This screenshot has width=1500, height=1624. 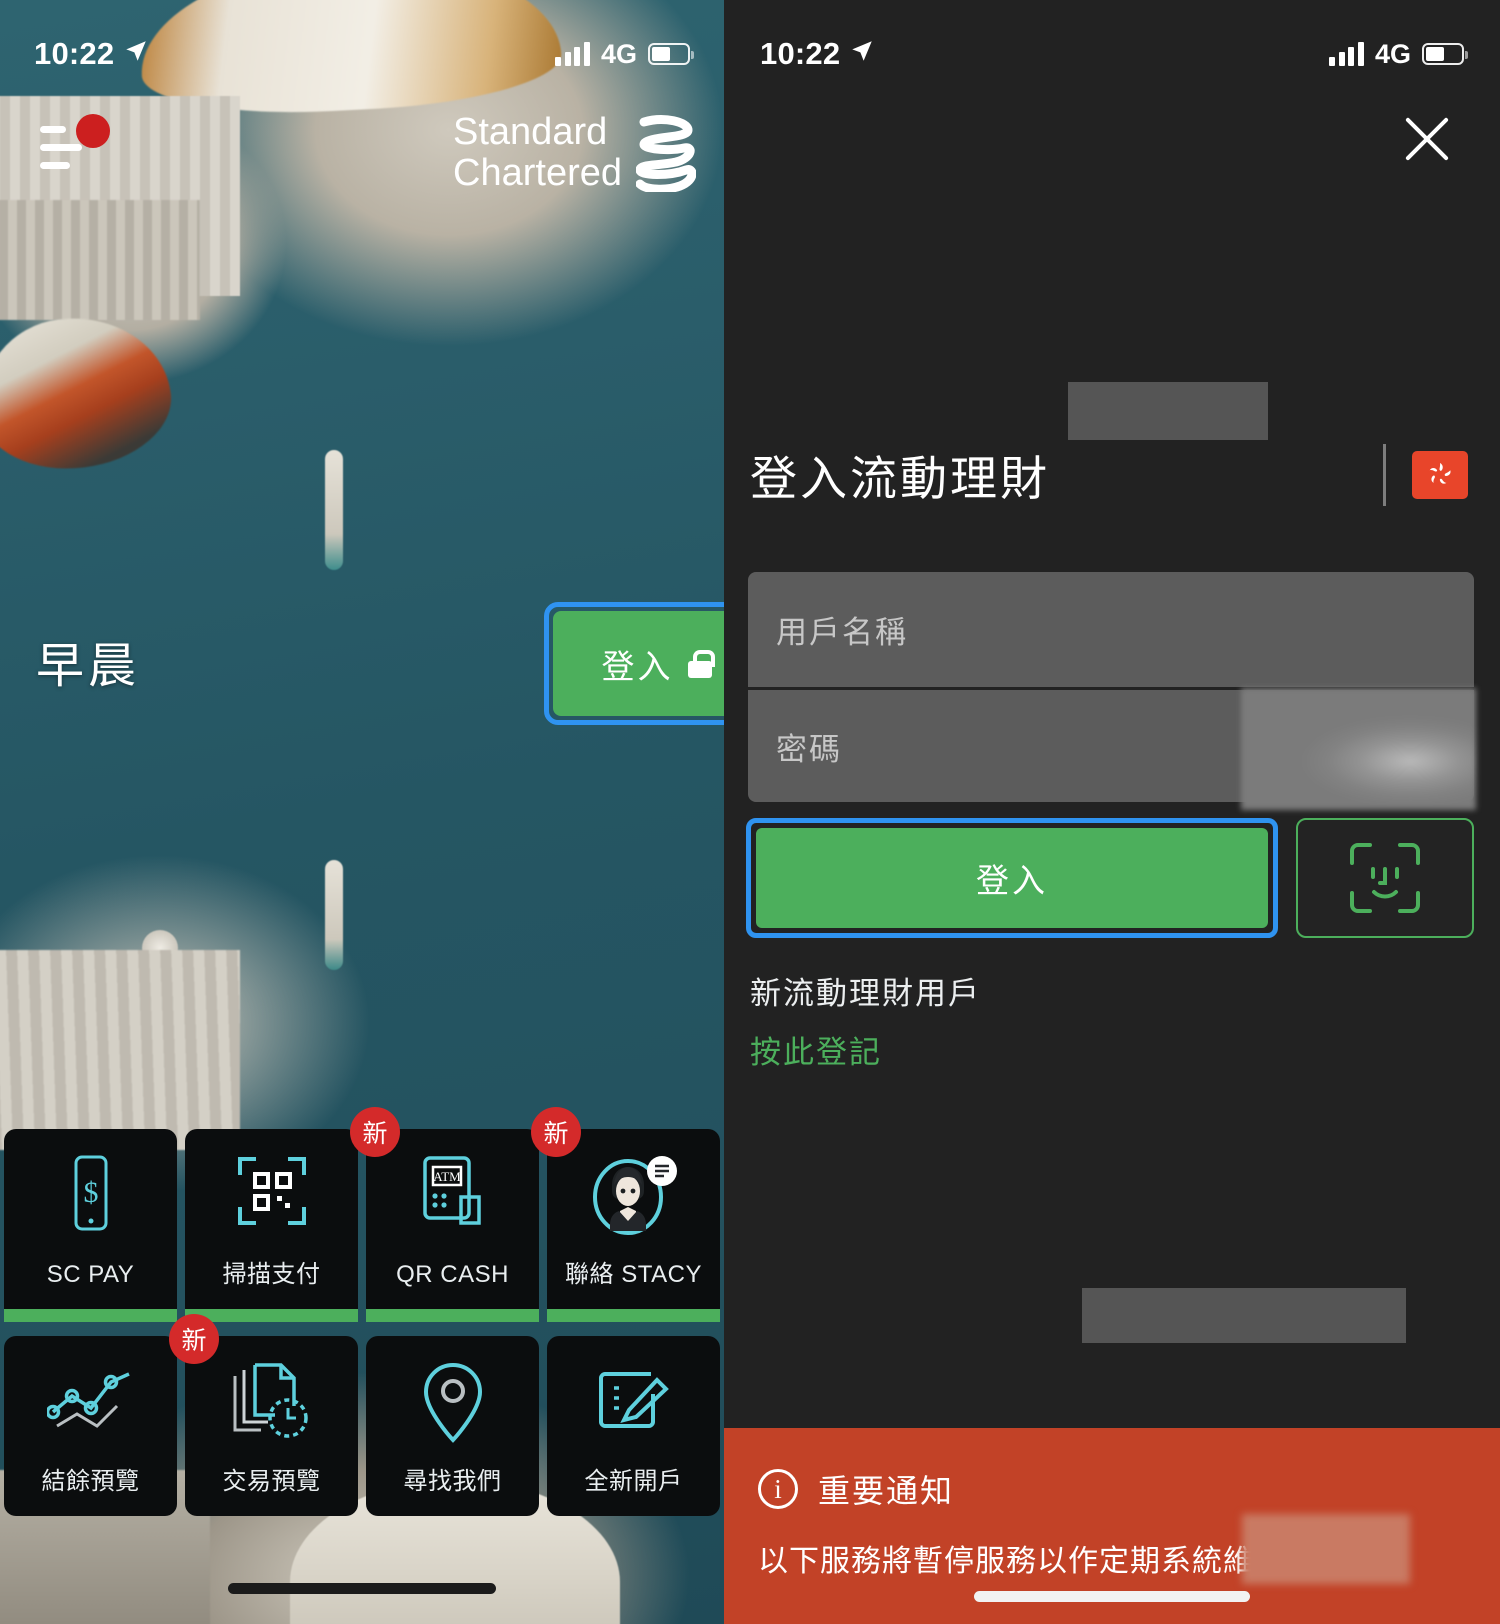 What do you see at coordinates (1112, 43) in the screenshot?
I see `right-status-bar: 10:22 4G` at bounding box center [1112, 43].